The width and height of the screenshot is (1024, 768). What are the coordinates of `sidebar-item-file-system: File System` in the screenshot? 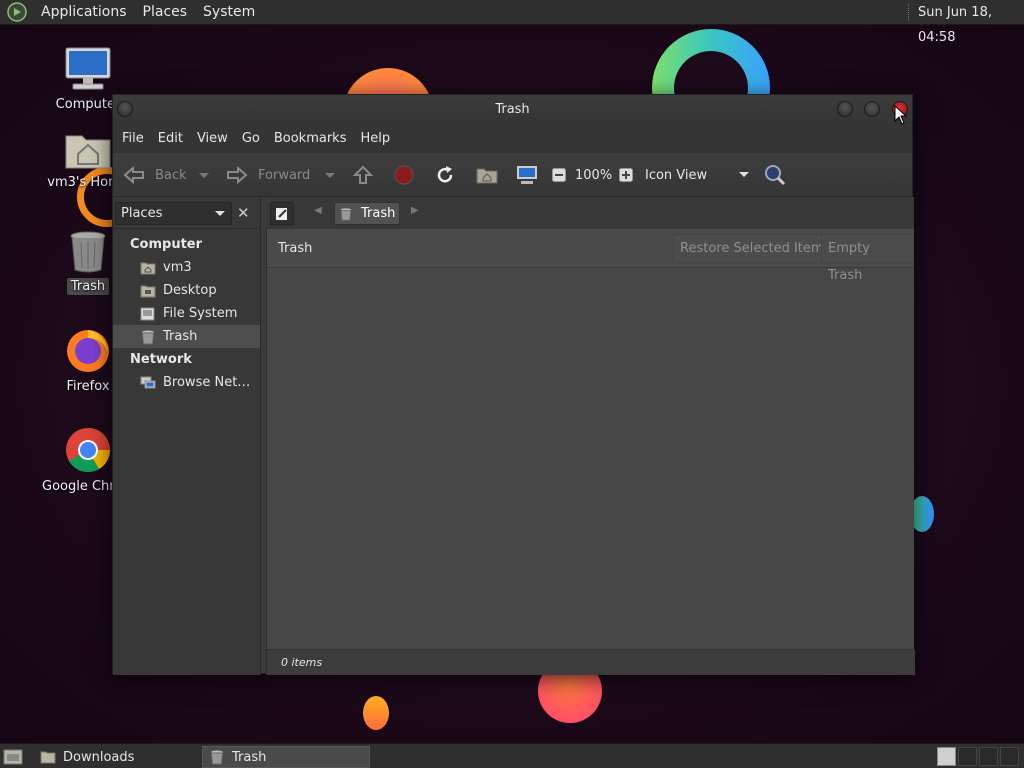 It's located at (186, 313).